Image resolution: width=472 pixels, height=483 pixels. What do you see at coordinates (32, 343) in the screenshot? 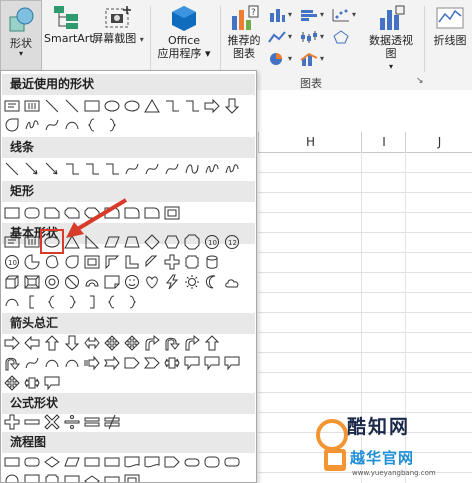
I see `shape-larrow-icon` at bounding box center [32, 343].